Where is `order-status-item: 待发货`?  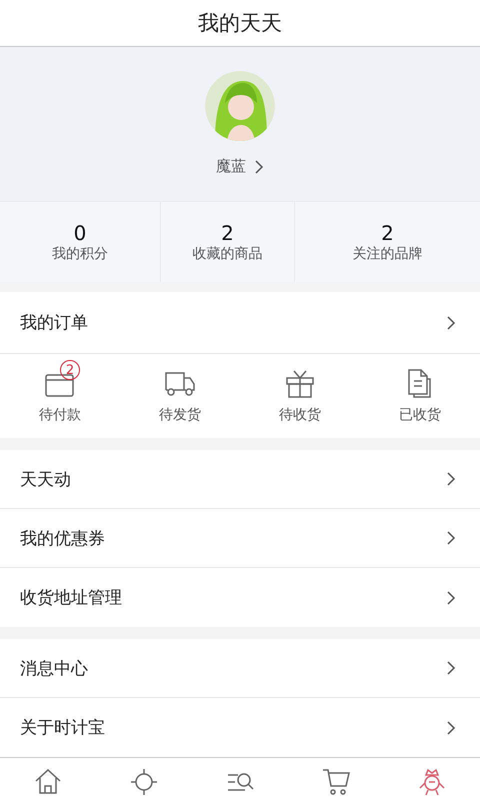
order-status-item: 待发货 is located at coordinates (180, 396).